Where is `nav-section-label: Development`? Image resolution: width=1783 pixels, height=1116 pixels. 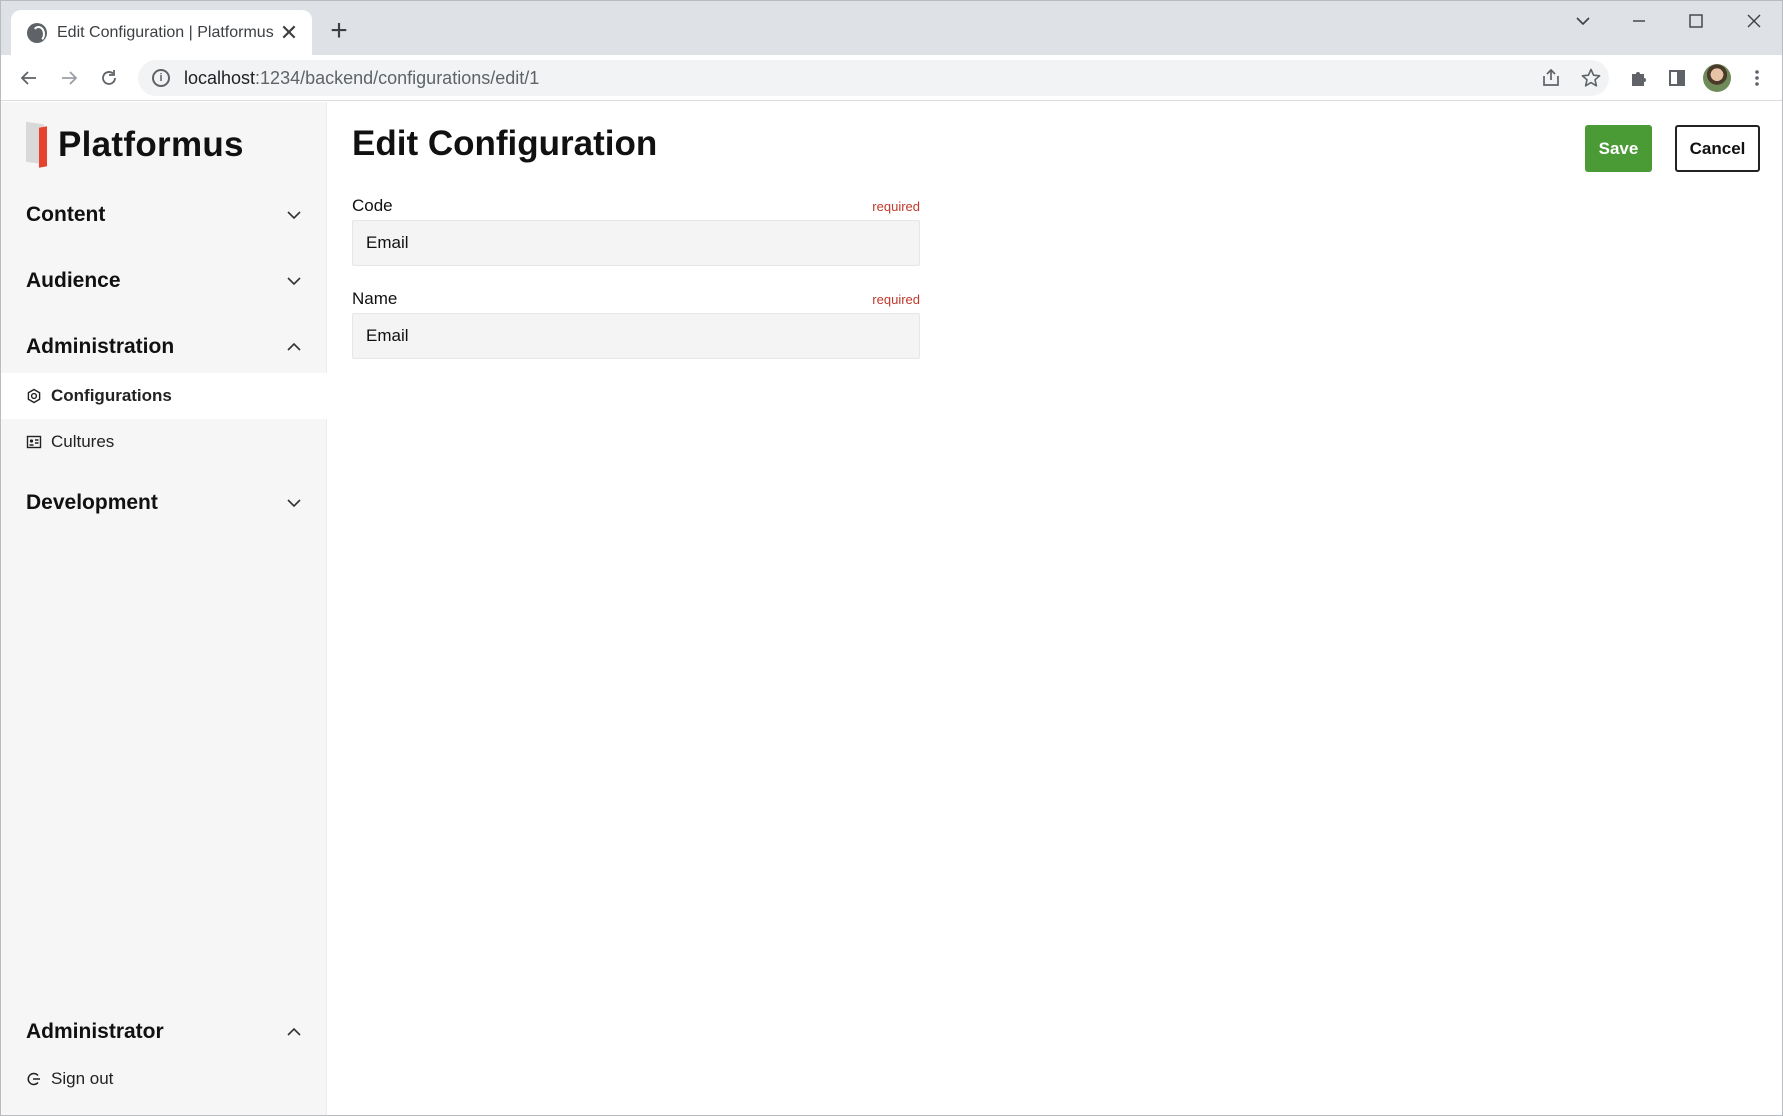
nav-section-label: Development is located at coordinates (92, 502).